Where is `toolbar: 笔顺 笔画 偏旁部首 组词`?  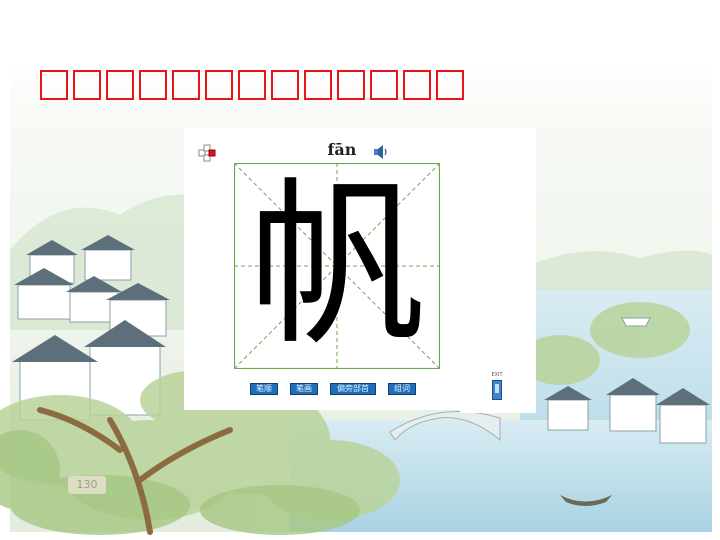
toolbar: 笔顺 笔画 偏旁部首 组词 is located at coordinates (333, 389).